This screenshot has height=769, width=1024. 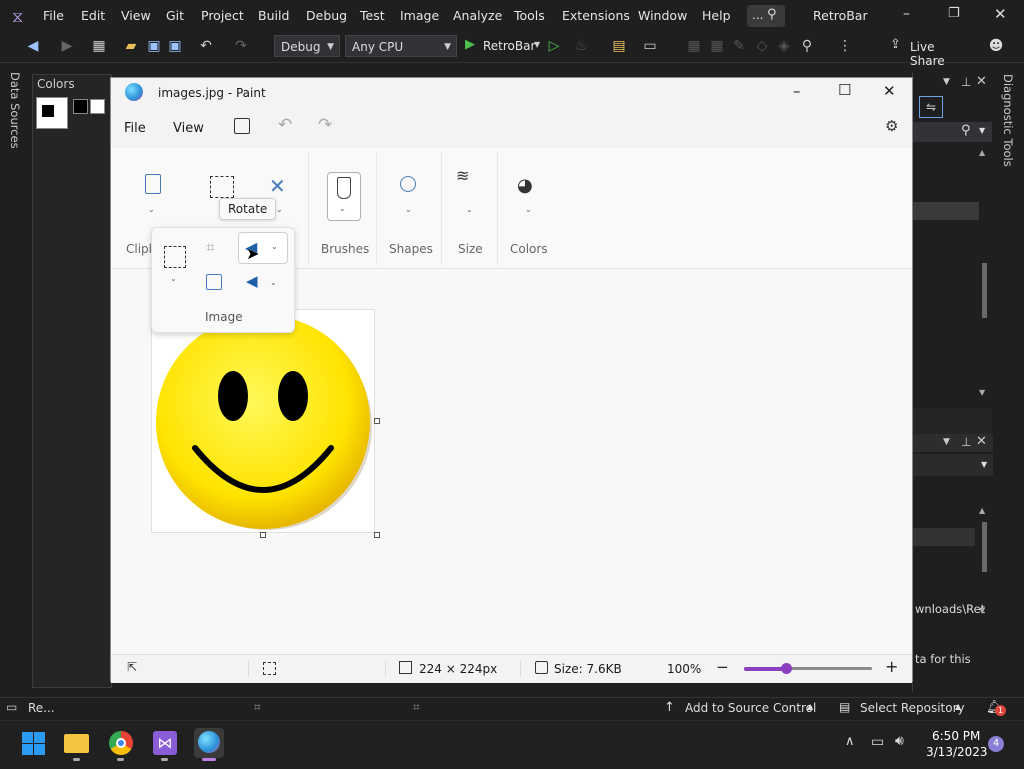 I want to click on start-without-debug-icon: ▷, so click(x=554, y=46).